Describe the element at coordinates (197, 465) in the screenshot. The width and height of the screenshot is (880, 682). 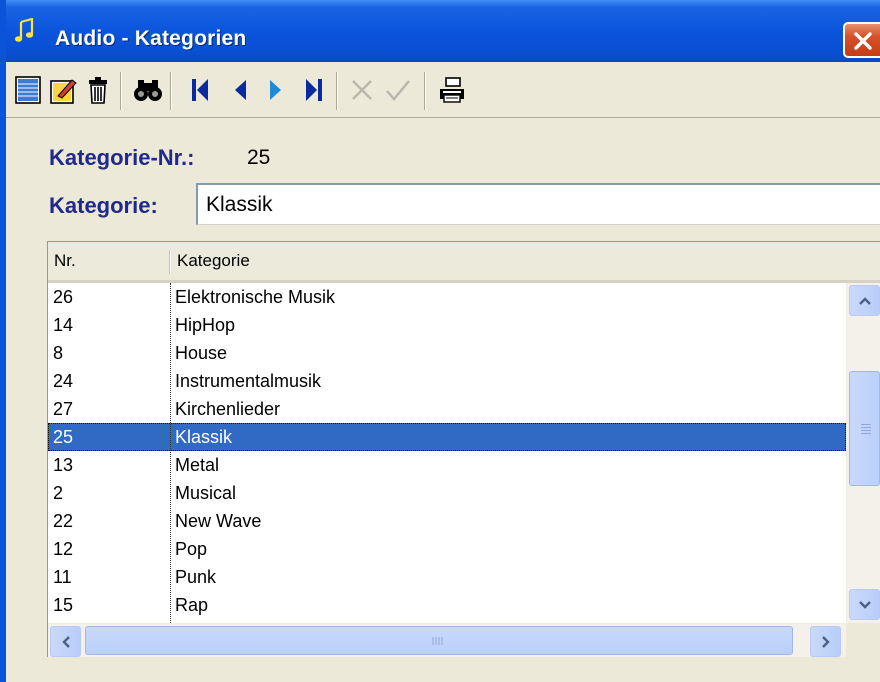
I see `cell-kategorie: Metal` at that location.